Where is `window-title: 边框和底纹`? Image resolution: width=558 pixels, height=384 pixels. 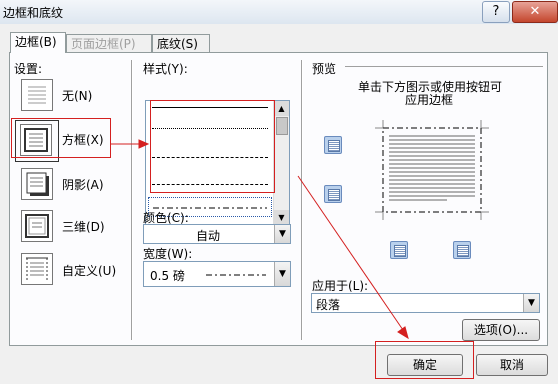
window-title: 边框和底纹 is located at coordinates (33, 13).